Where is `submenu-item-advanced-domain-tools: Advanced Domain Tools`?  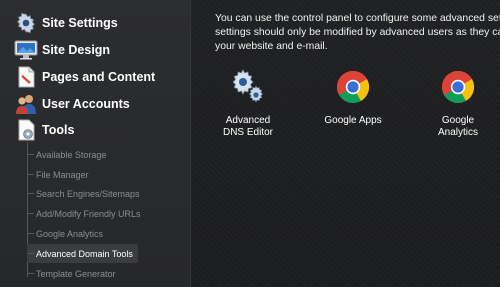 submenu-item-advanced-domain-tools: Advanced Domain Tools is located at coordinates (82, 253).